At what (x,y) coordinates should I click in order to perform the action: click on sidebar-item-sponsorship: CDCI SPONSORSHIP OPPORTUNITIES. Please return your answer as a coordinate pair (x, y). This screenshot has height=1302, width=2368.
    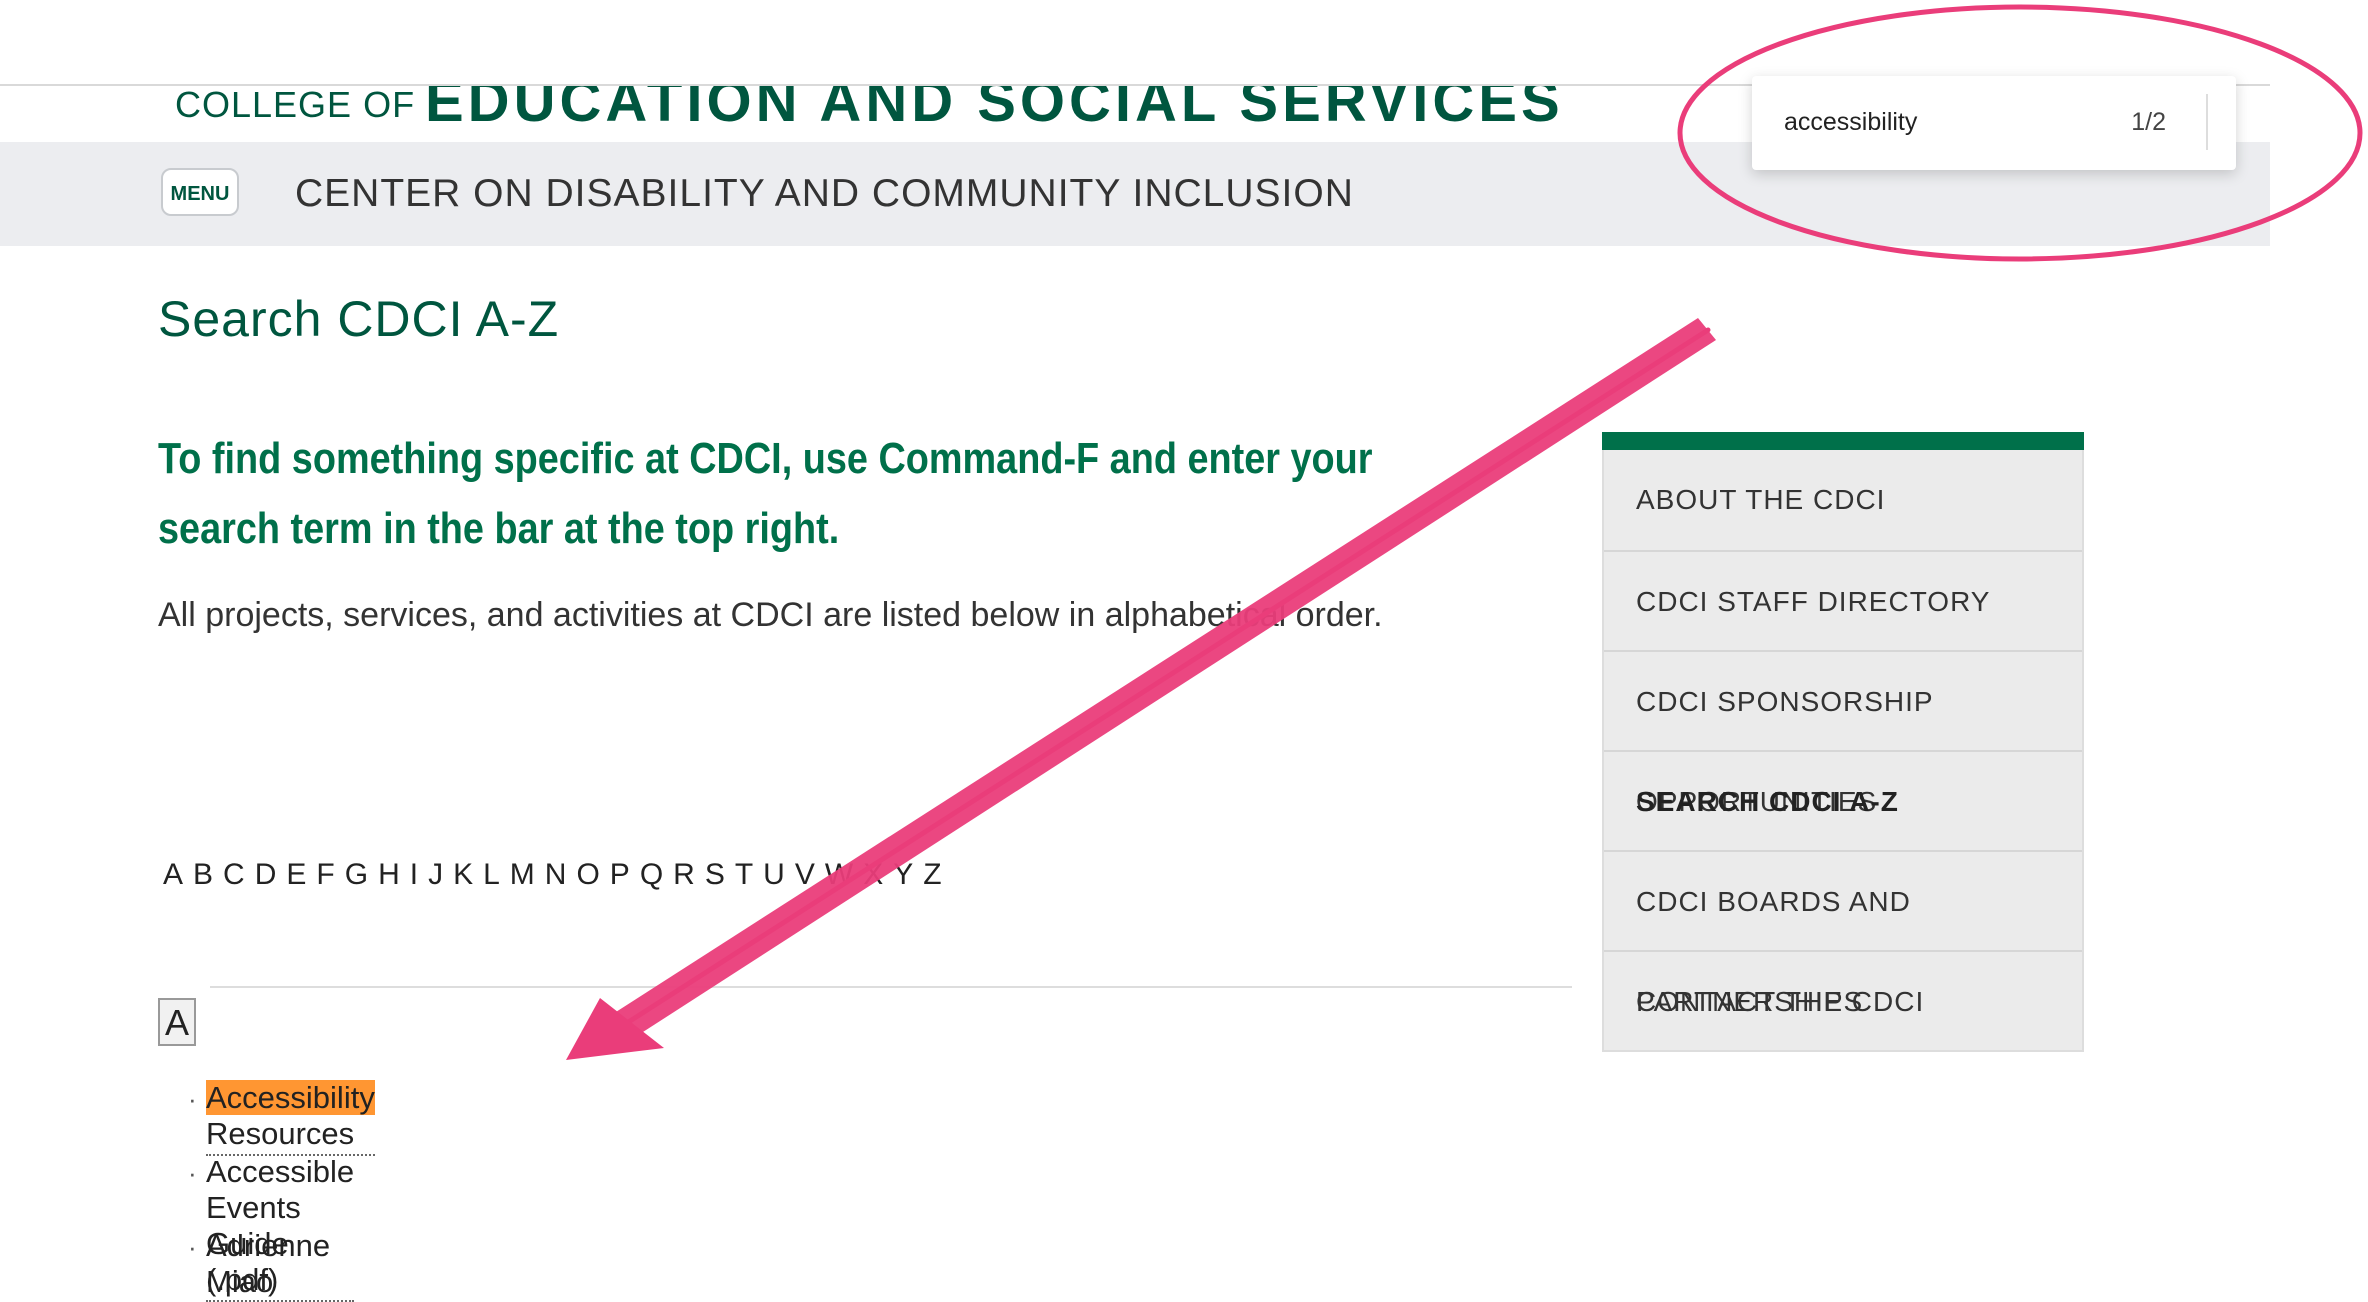
    Looking at the image, I should click on (1843, 733).